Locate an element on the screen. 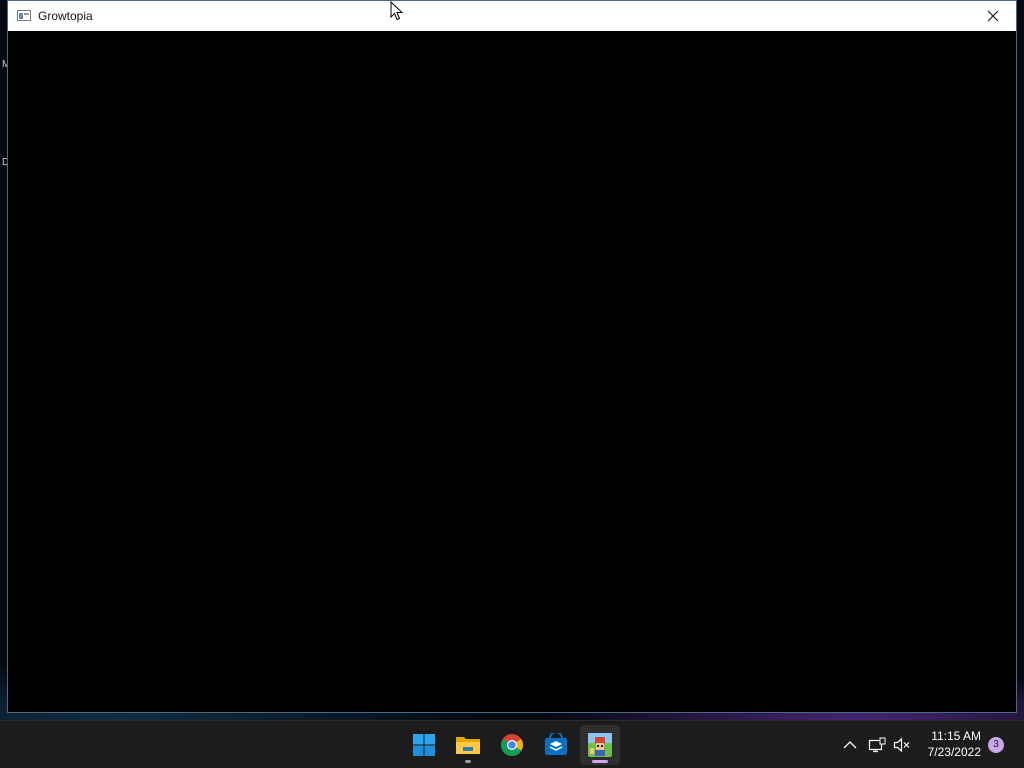  growtopia-icon is located at coordinates (600, 745).